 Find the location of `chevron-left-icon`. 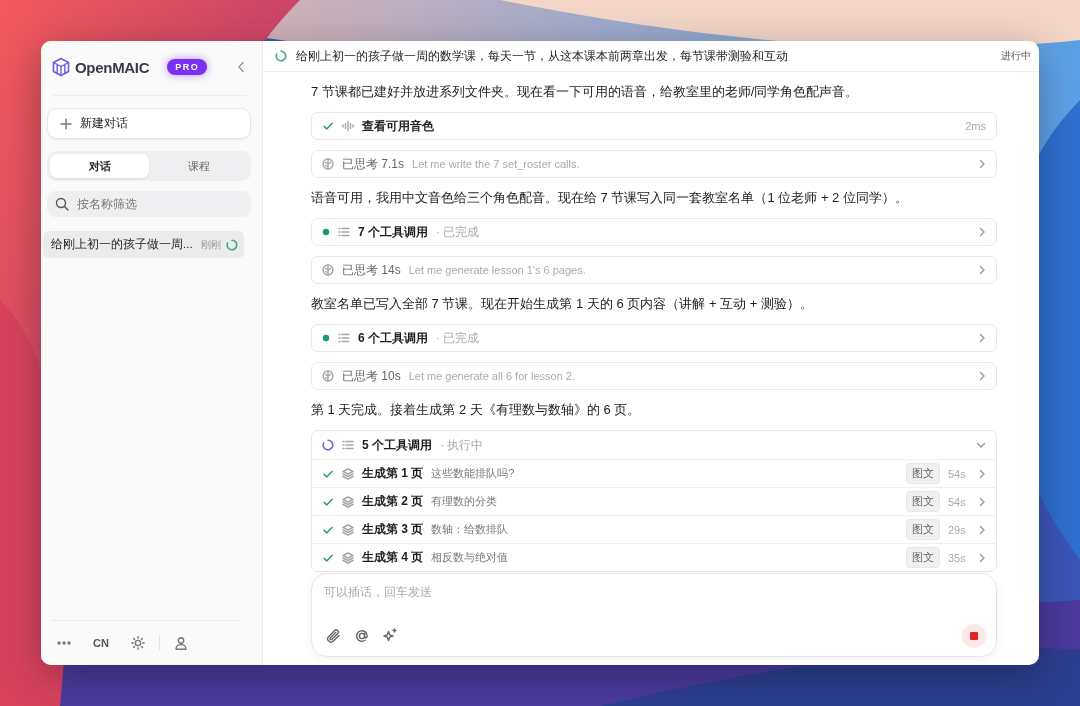

chevron-left-icon is located at coordinates (241, 67).